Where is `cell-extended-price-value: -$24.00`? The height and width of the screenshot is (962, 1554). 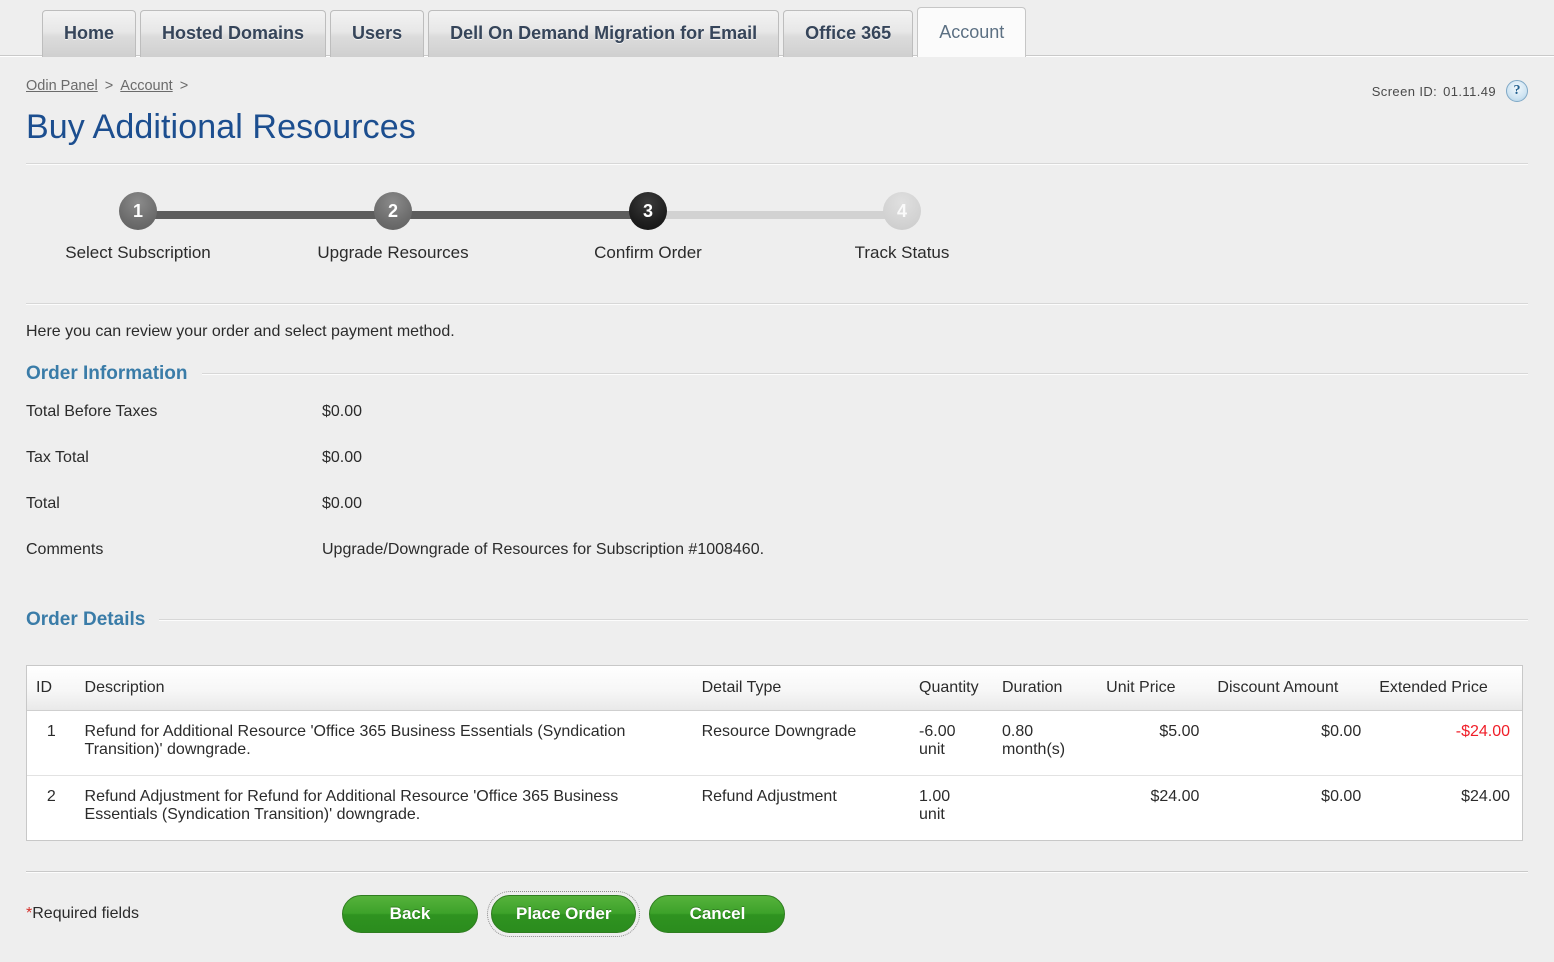 cell-extended-price-value: -$24.00 is located at coordinates (1482, 731).